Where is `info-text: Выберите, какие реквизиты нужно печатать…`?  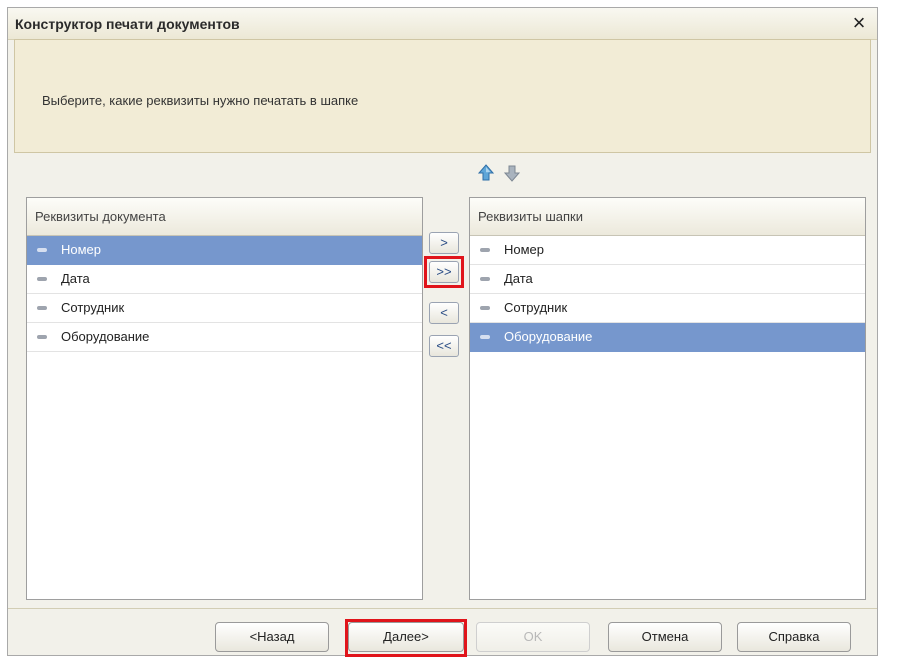 info-text: Выберите, какие реквизиты нужно печатать… is located at coordinates (200, 100).